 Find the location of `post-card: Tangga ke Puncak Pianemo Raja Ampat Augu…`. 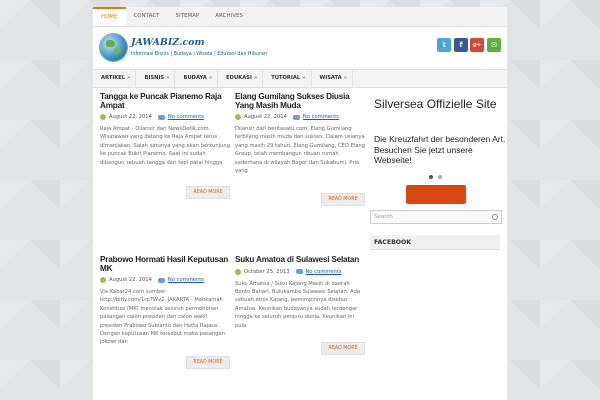

post-card: Tangga ke Puncak Pianemo Raja Ampat Augu… is located at coordinates (165, 145).